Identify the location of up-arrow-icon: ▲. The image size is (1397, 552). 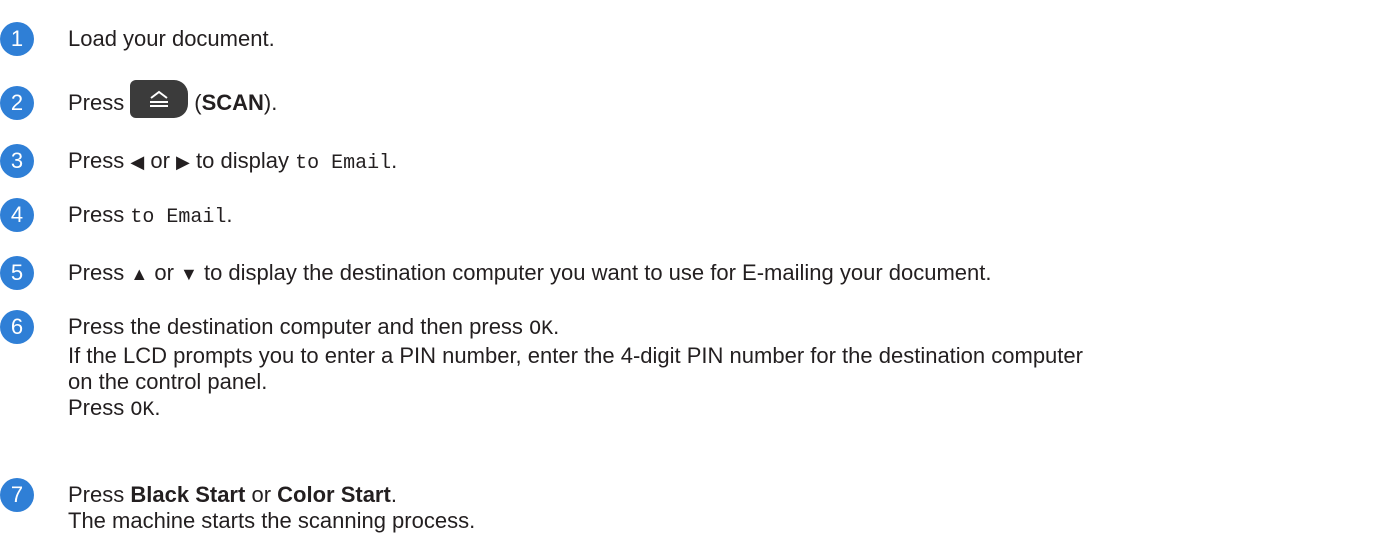
(139, 274).